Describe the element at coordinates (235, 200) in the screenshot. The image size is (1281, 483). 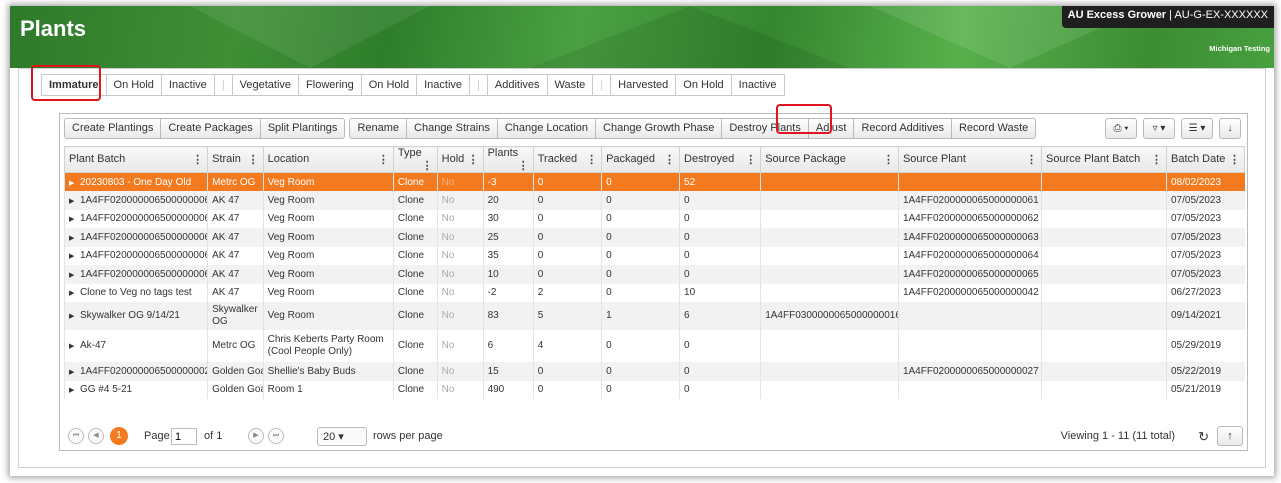
I see `cell-strain: AK 47` at that location.